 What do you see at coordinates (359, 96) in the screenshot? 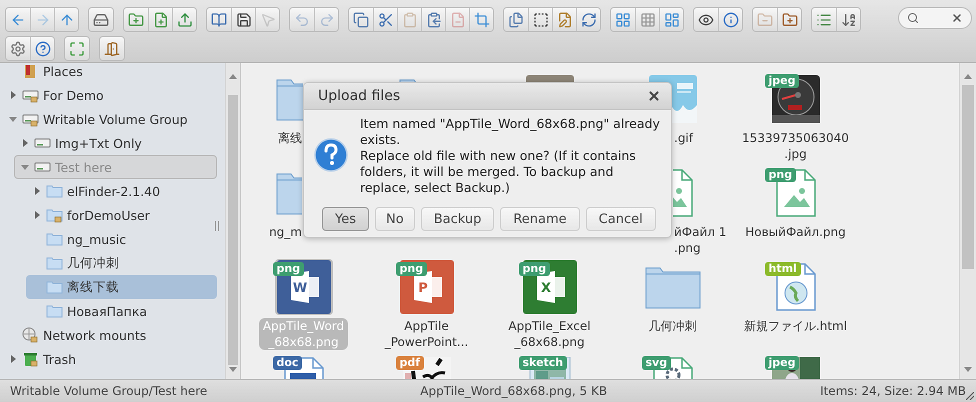
I see `dialog-title: Upload files` at bounding box center [359, 96].